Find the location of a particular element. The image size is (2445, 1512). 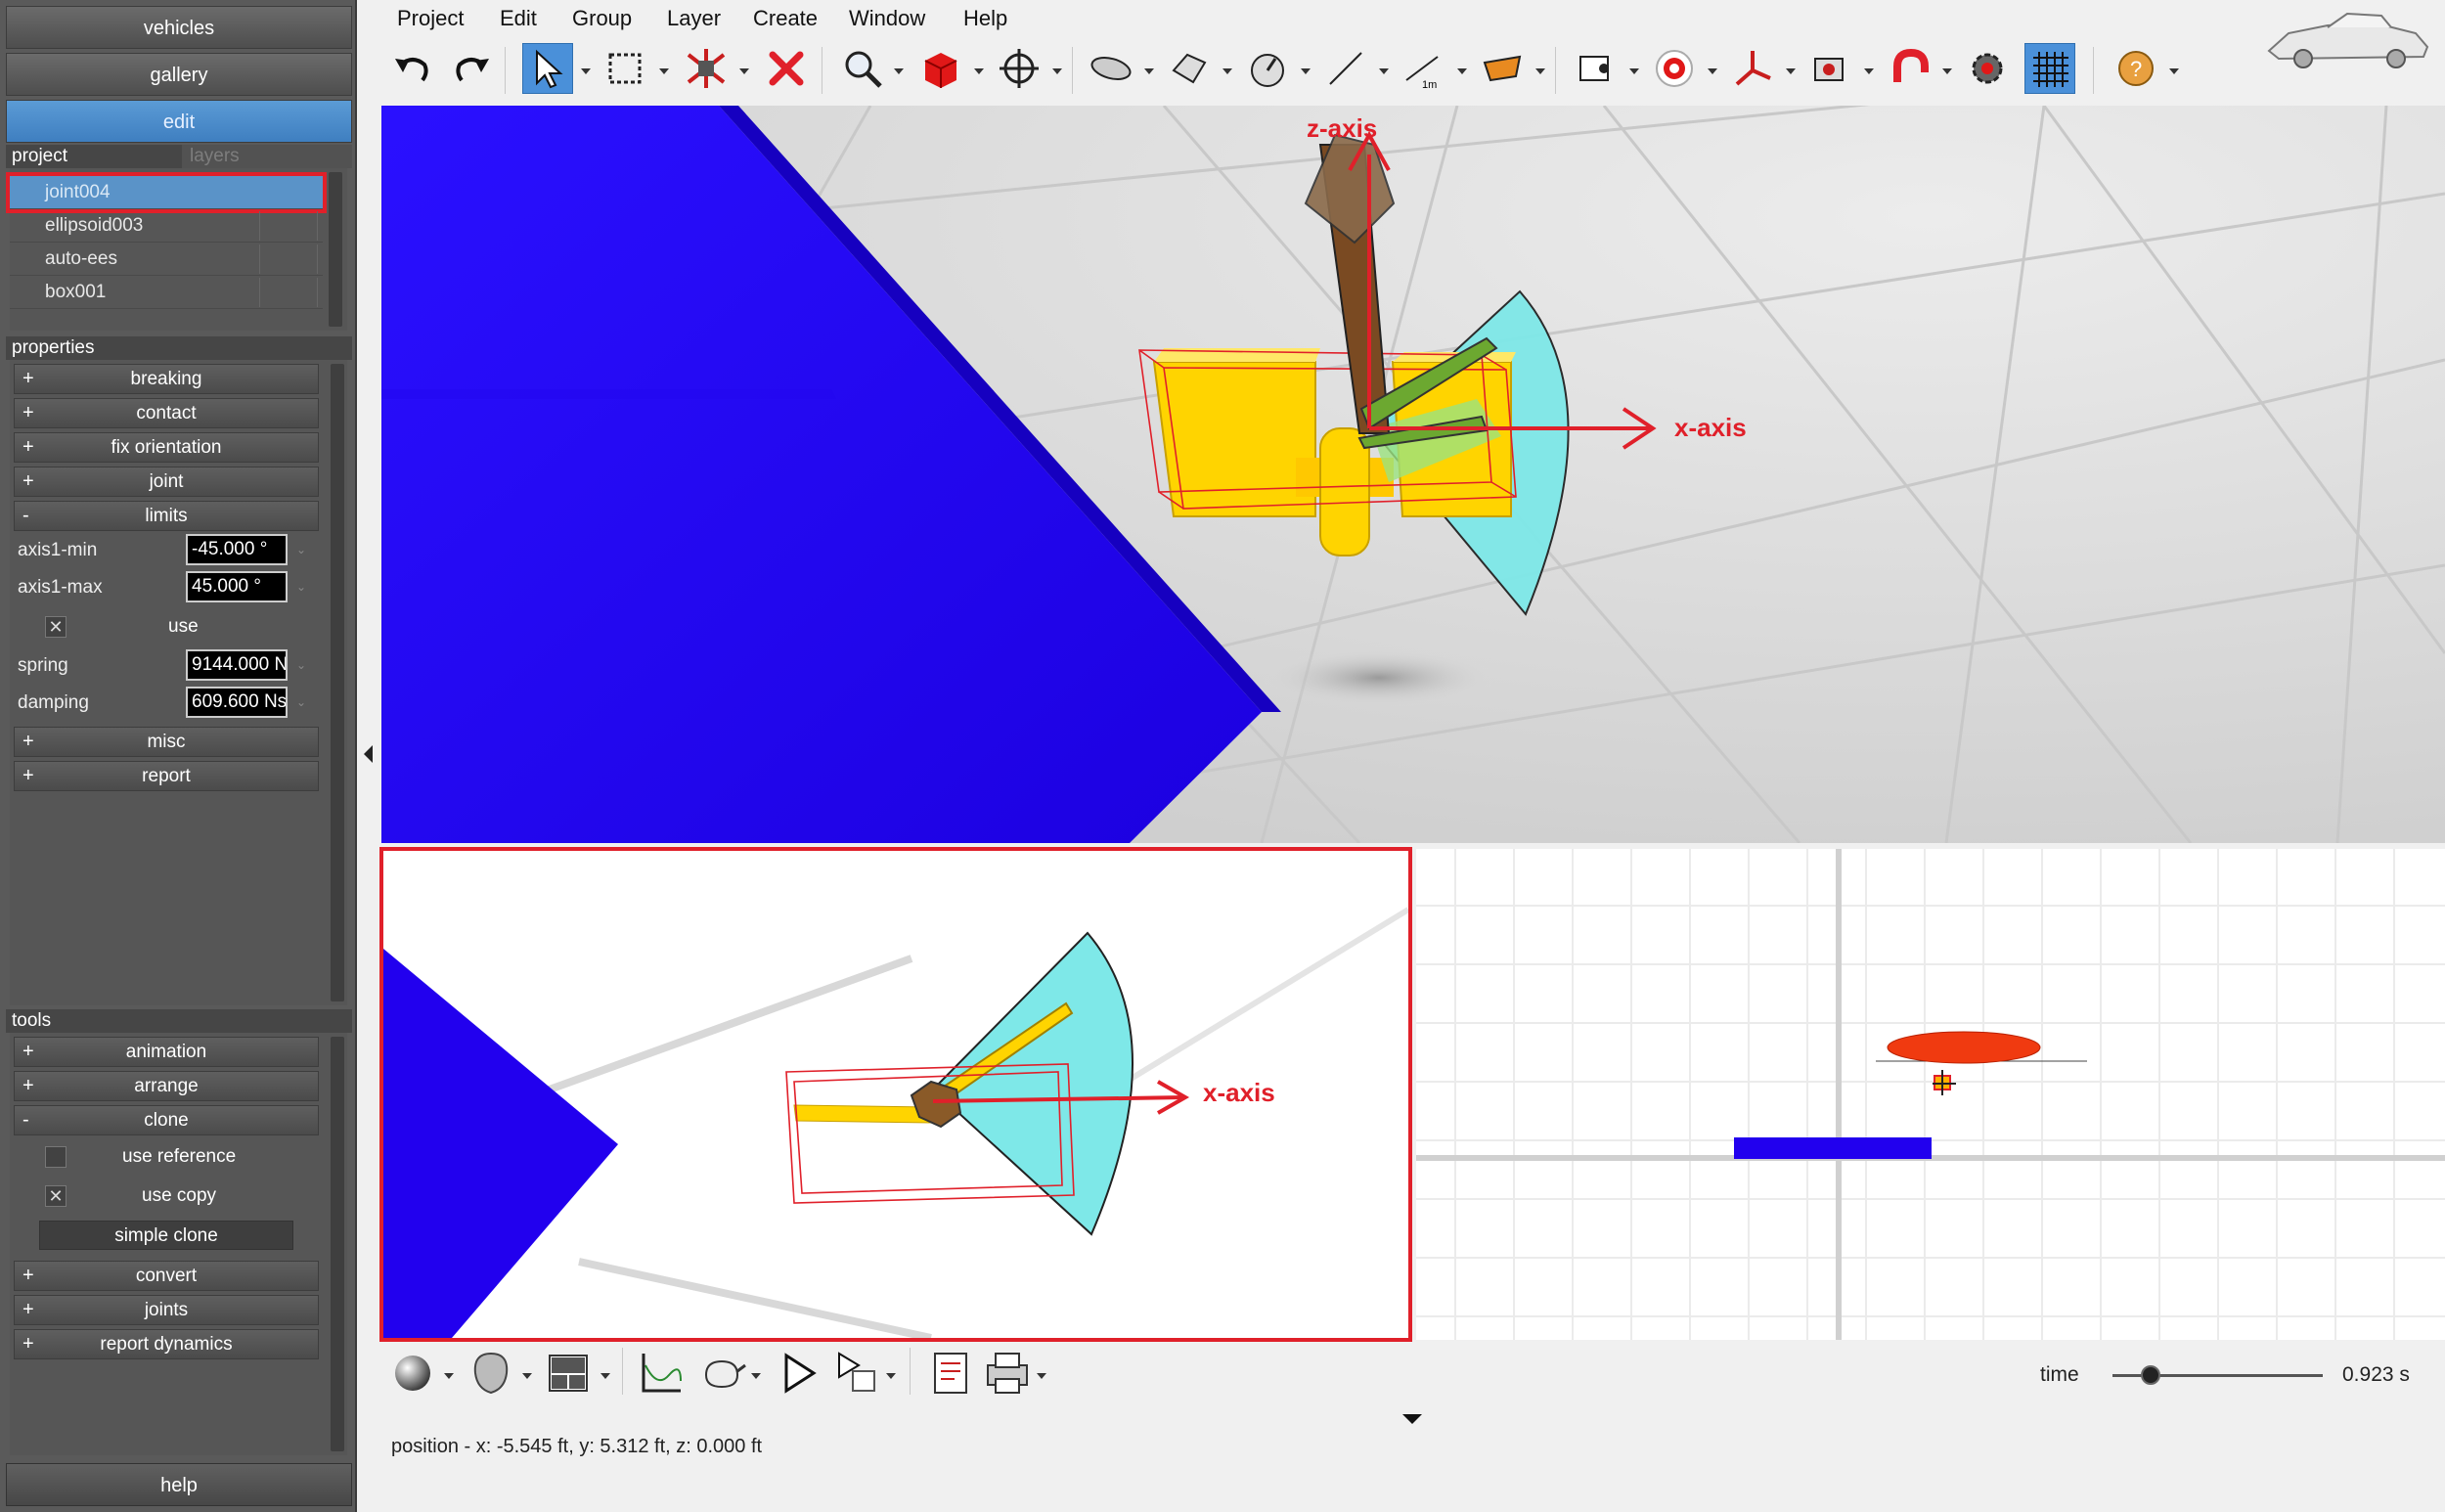

print-icon is located at coordinates (1008, 1374).